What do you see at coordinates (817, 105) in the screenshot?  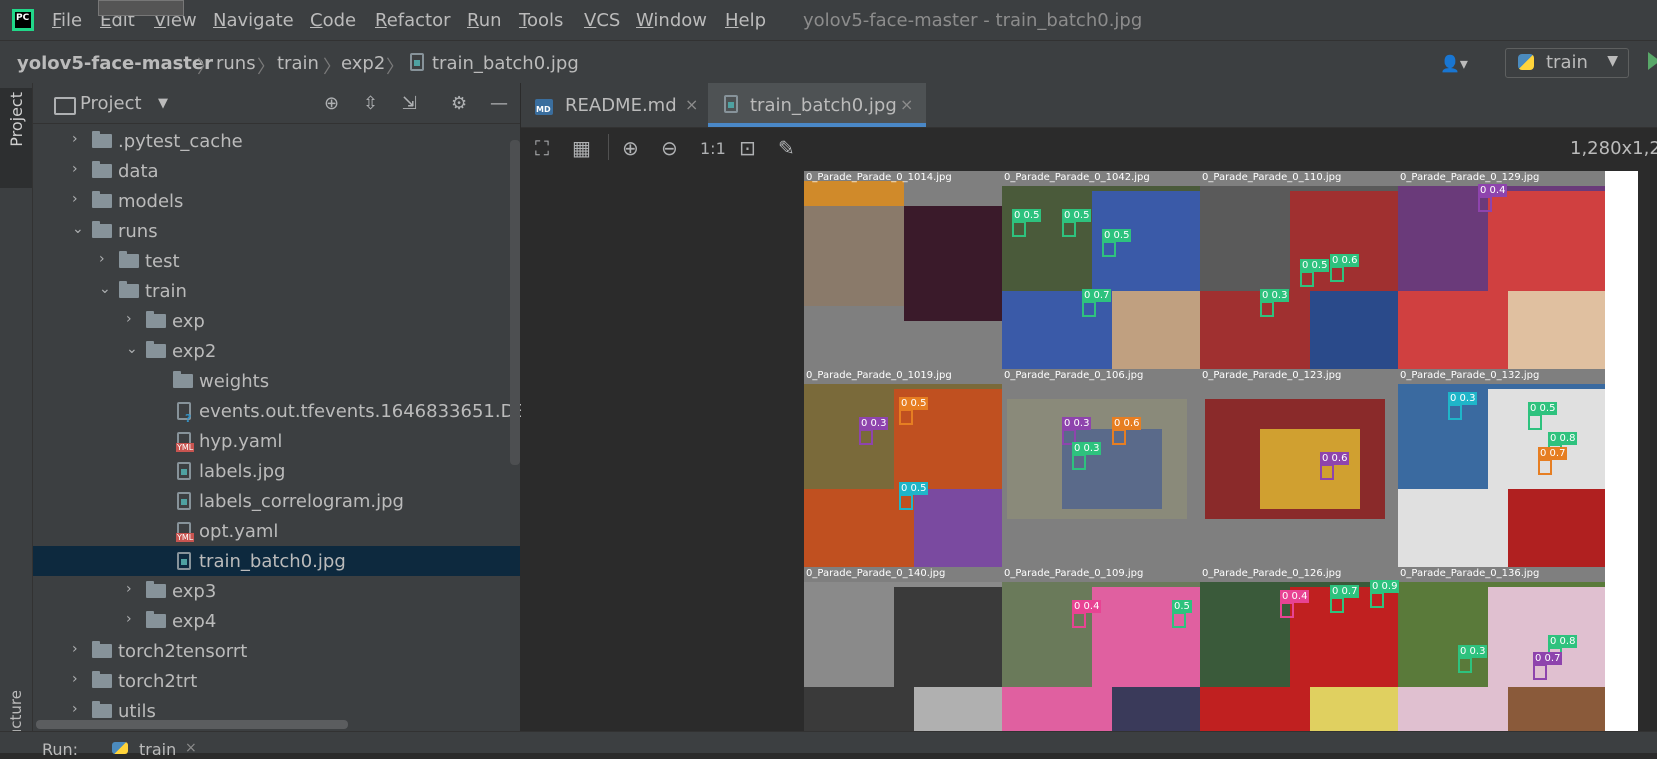 I see `tab-train-batch0: train_batch0.jpg ×` at bounding box center [817, 105].